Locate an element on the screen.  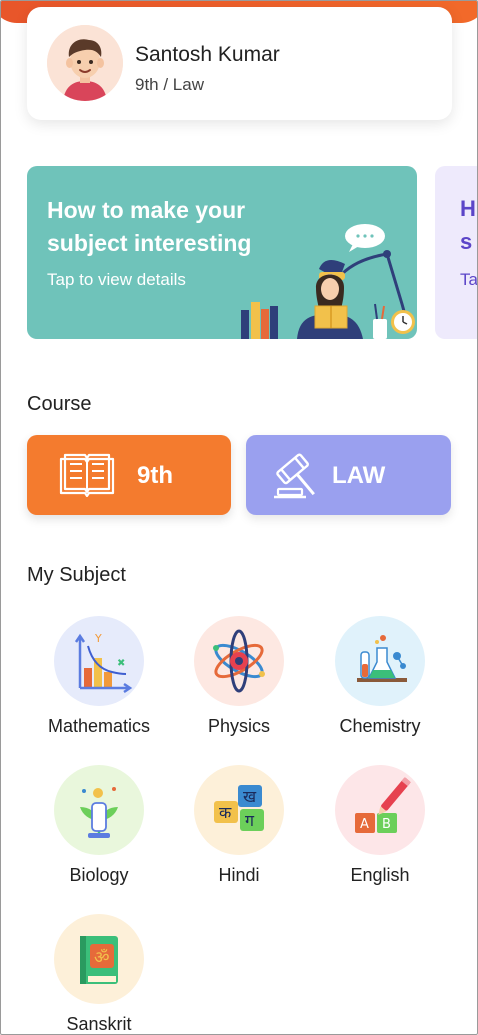
om-book-icon: ॐ is located at coordinates (99, 960).